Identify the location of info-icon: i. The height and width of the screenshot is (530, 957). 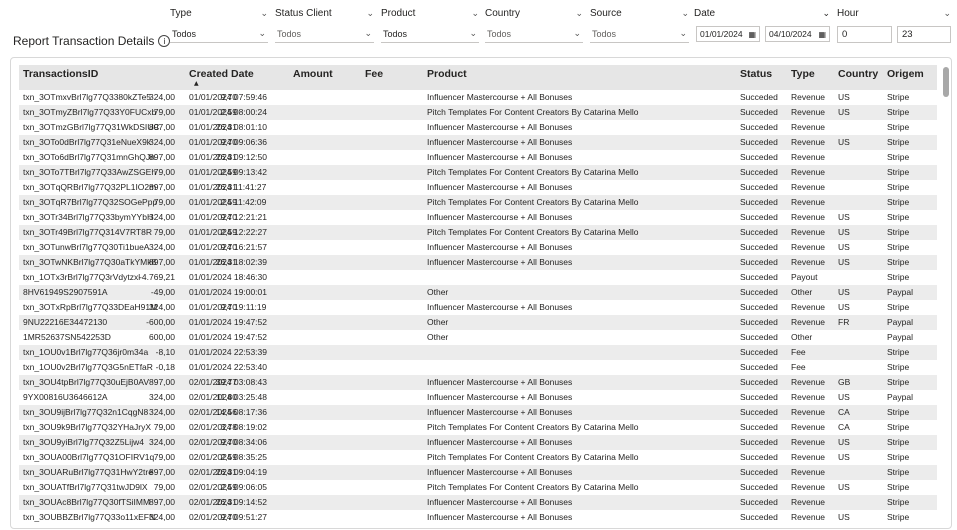
(164, 41).